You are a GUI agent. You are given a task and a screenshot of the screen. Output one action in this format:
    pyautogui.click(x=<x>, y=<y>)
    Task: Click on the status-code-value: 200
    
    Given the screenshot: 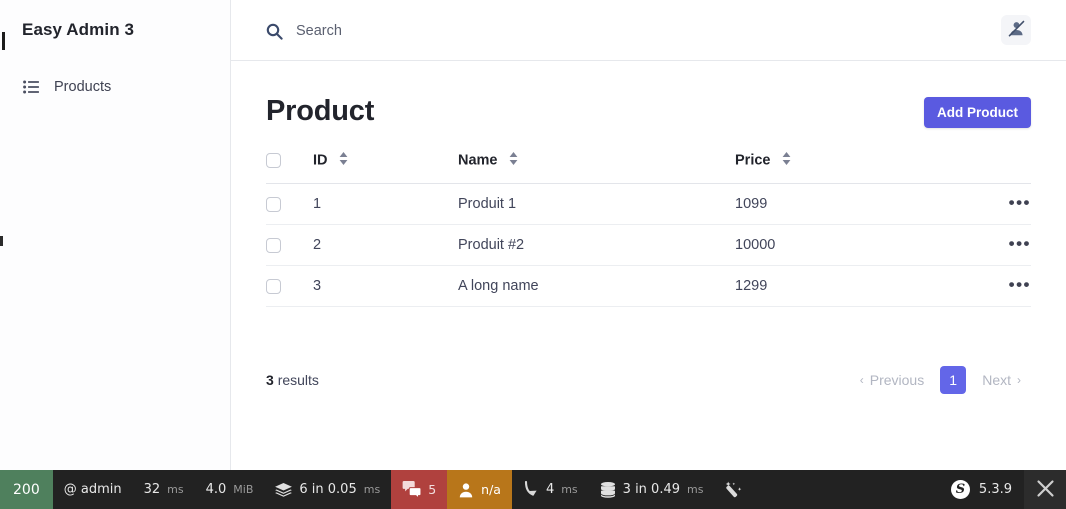 What is the action you would take?
    pyautogui.click(x=26, y=489)
    